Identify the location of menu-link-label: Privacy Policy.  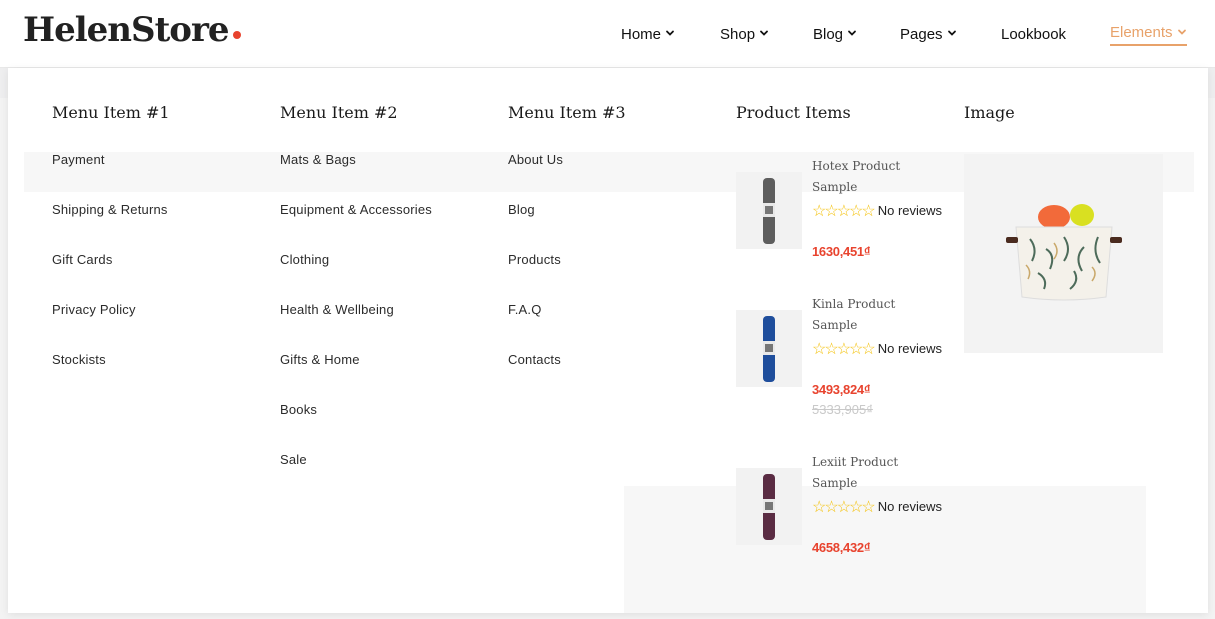
(94, 309).